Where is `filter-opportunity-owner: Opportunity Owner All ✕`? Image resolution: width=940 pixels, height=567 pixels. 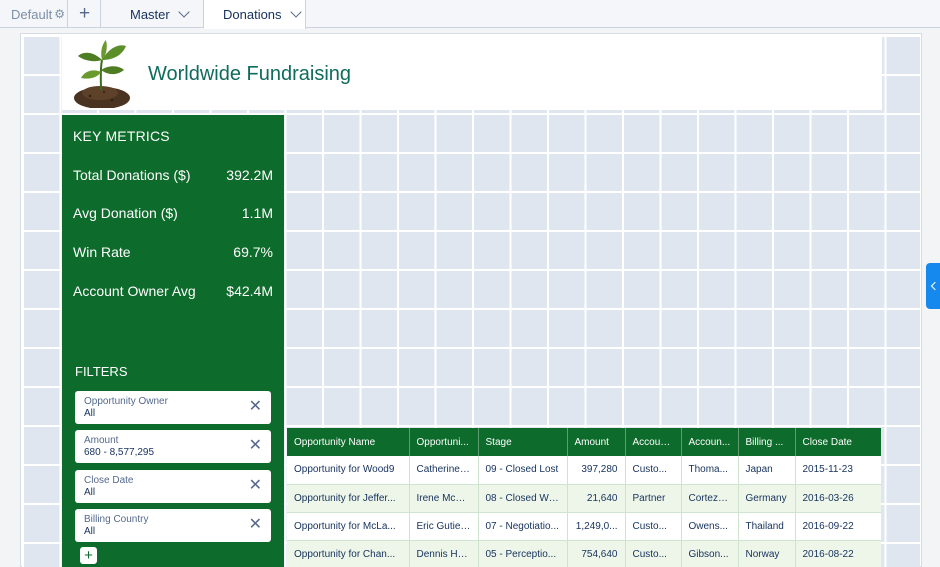 filter-opportunity-owner: Opportunity Owner All ✕ is located at coordinates (173, 407).